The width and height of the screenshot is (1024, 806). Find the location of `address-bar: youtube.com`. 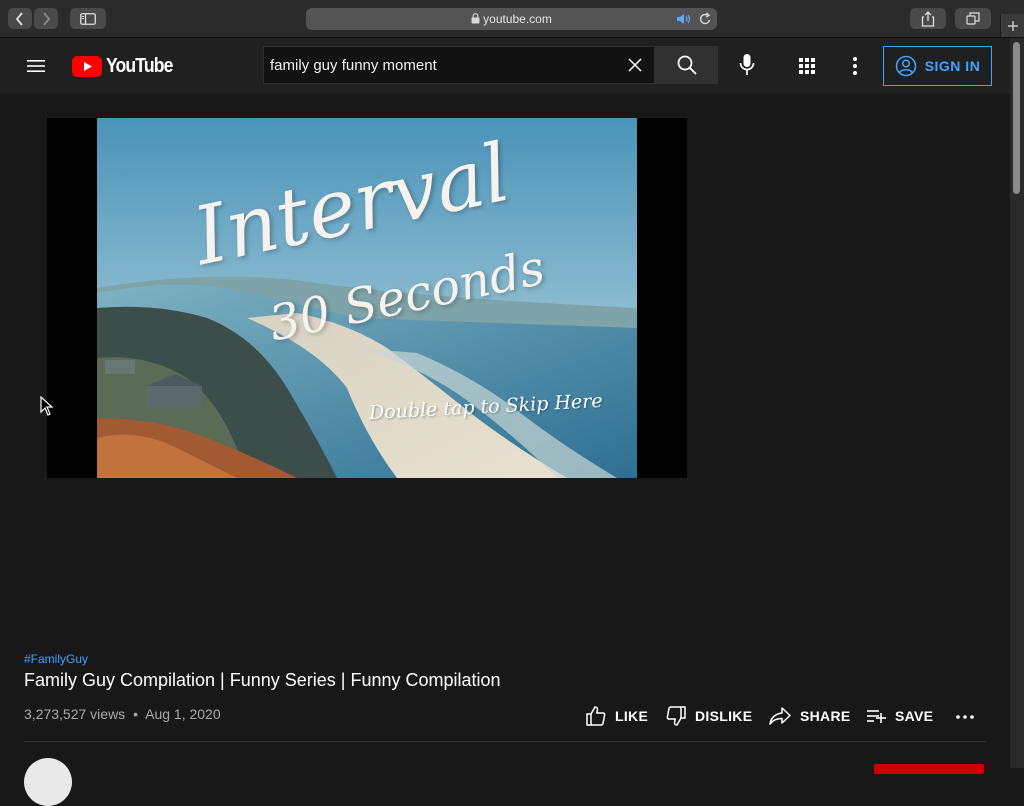

address-bar: youtube.com is located at coordinates (511, 19).